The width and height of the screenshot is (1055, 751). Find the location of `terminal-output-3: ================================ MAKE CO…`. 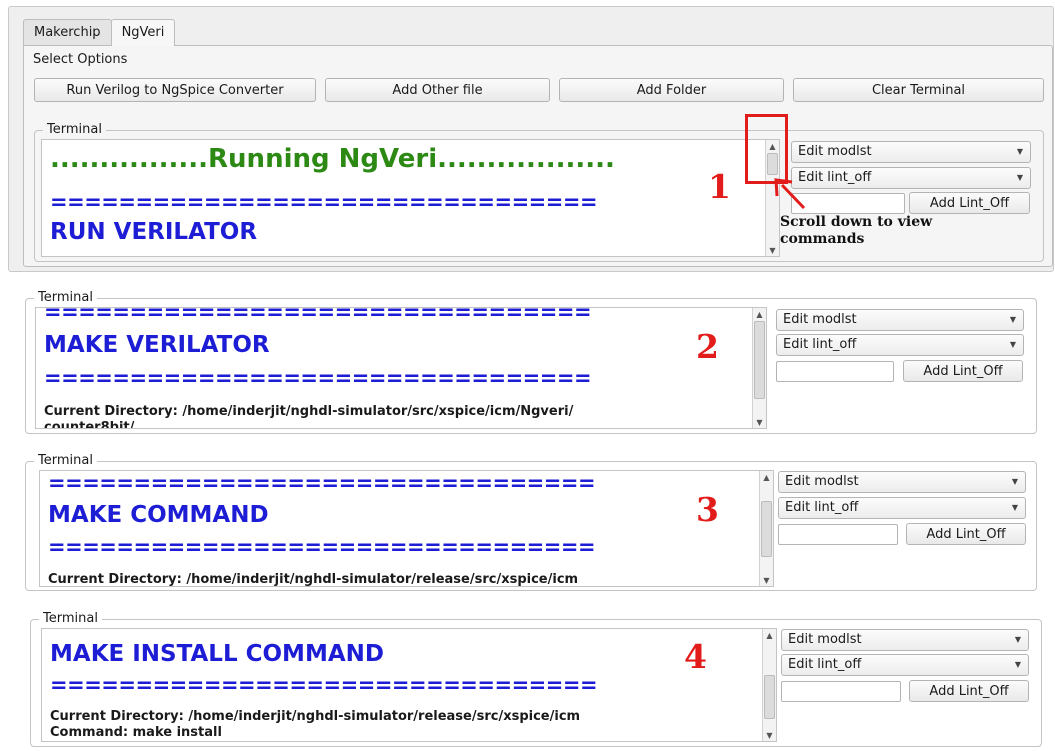

terminal-output-3: ================================ MAKE CO… is located at coordinates (406, 528).